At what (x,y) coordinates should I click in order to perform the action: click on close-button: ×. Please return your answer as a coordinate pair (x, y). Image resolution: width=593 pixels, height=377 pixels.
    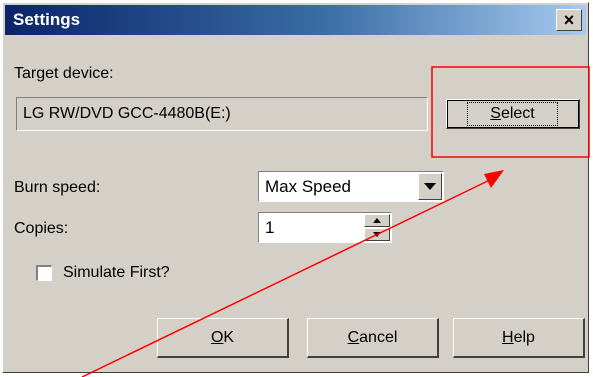
    Looking at the image, I should click on (569, 20).